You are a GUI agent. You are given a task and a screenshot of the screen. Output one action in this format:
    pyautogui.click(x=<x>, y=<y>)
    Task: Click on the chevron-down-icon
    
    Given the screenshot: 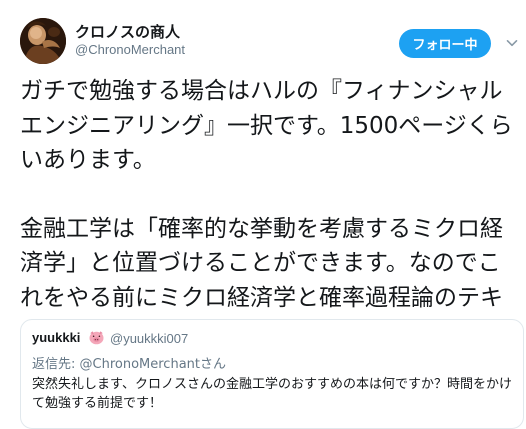 What is the action you would take?
    pyautogui.click(x=512, y=43)
    